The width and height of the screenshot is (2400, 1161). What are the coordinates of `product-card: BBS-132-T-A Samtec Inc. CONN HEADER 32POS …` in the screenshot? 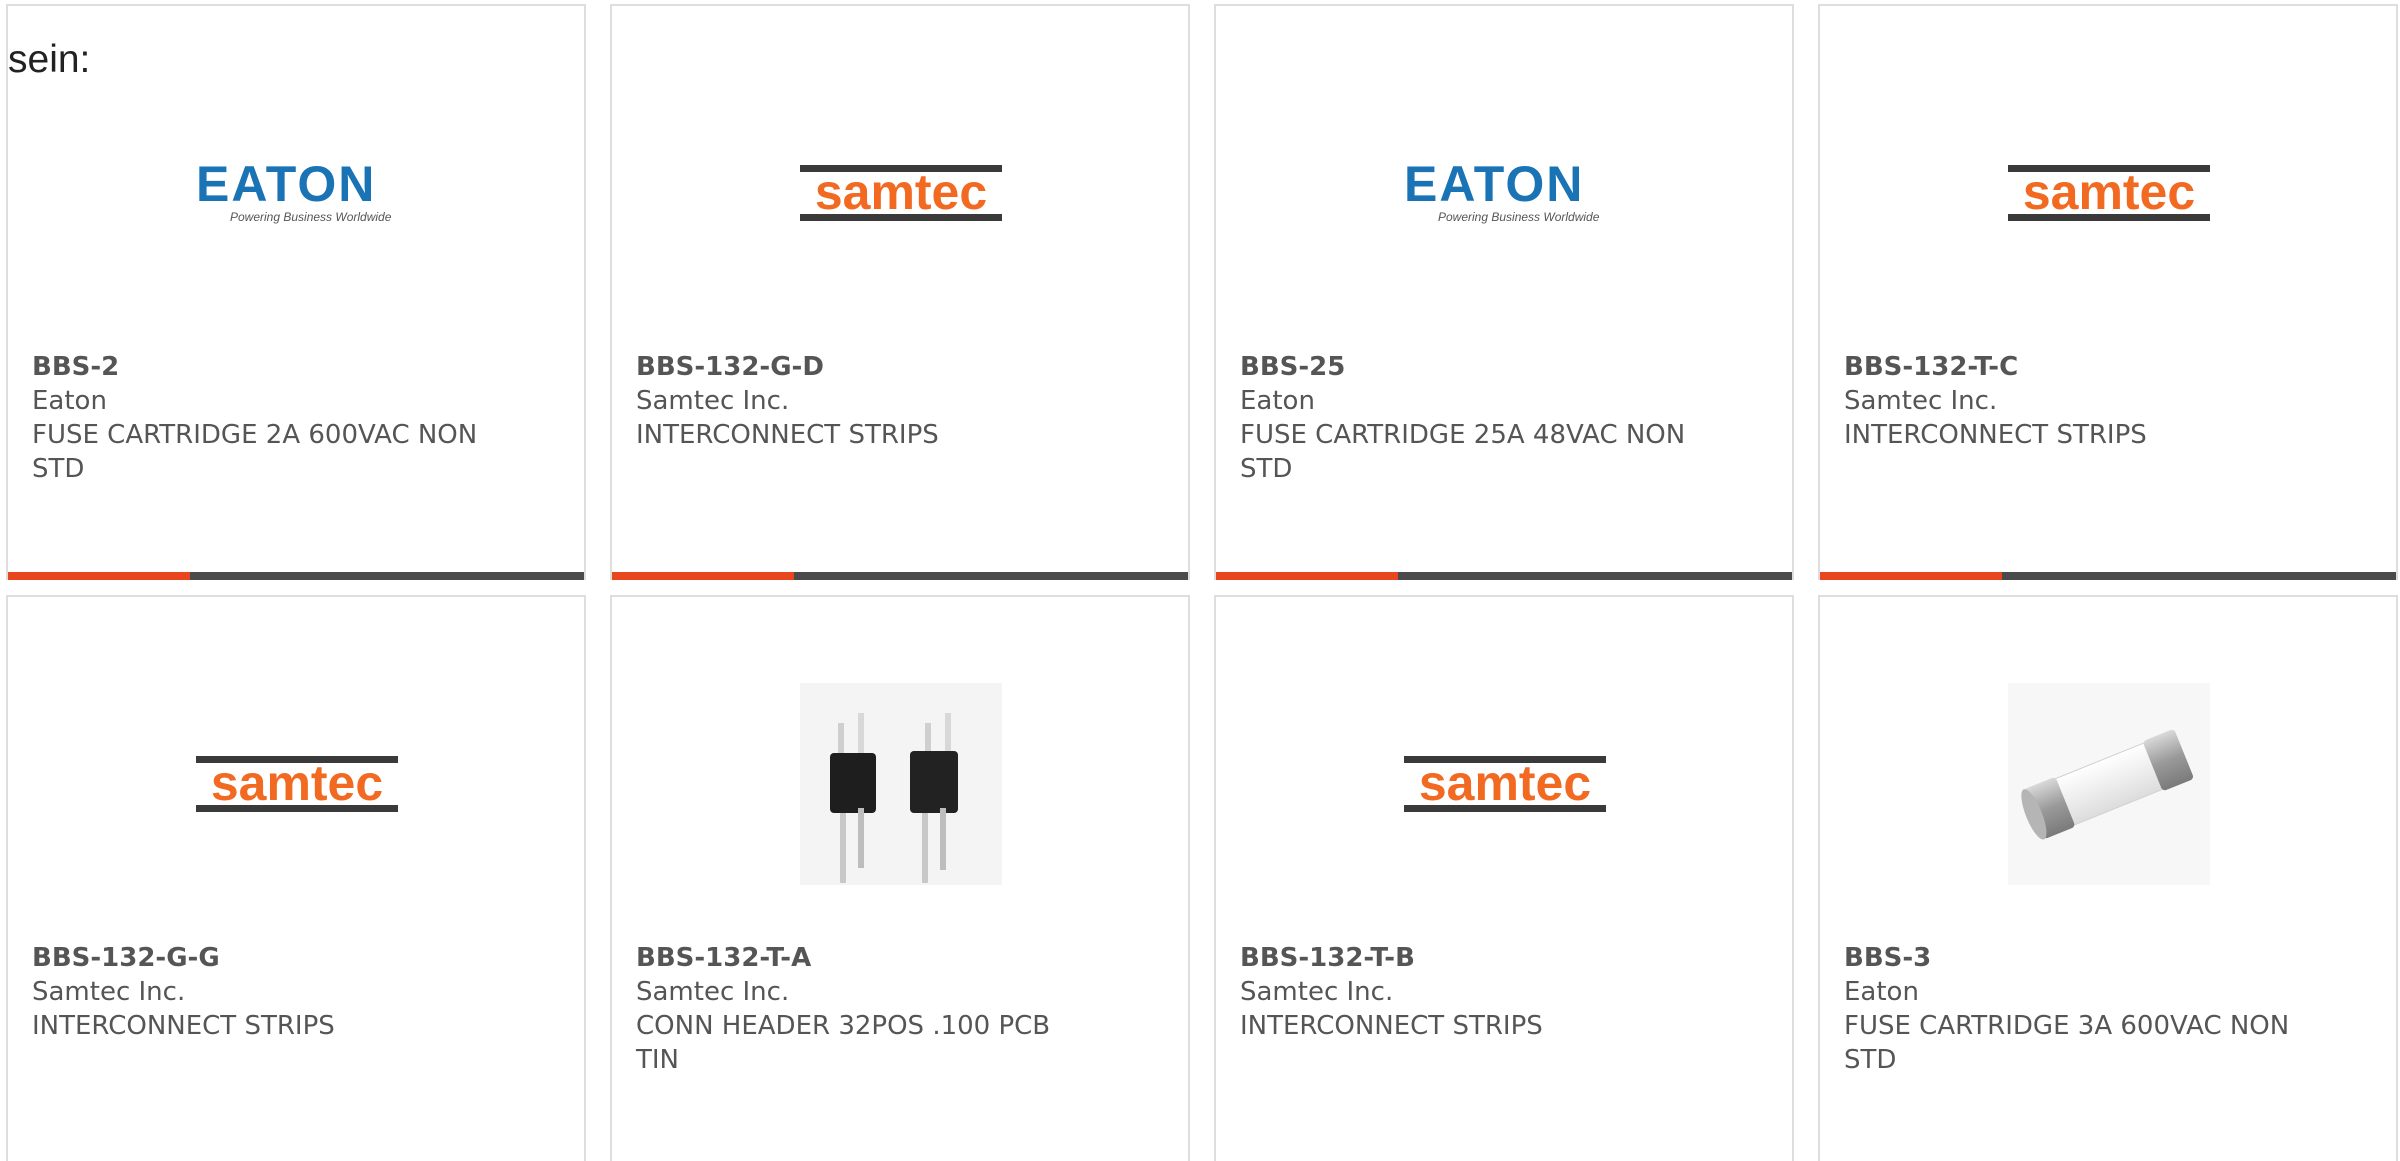 It's located at (900, 878).